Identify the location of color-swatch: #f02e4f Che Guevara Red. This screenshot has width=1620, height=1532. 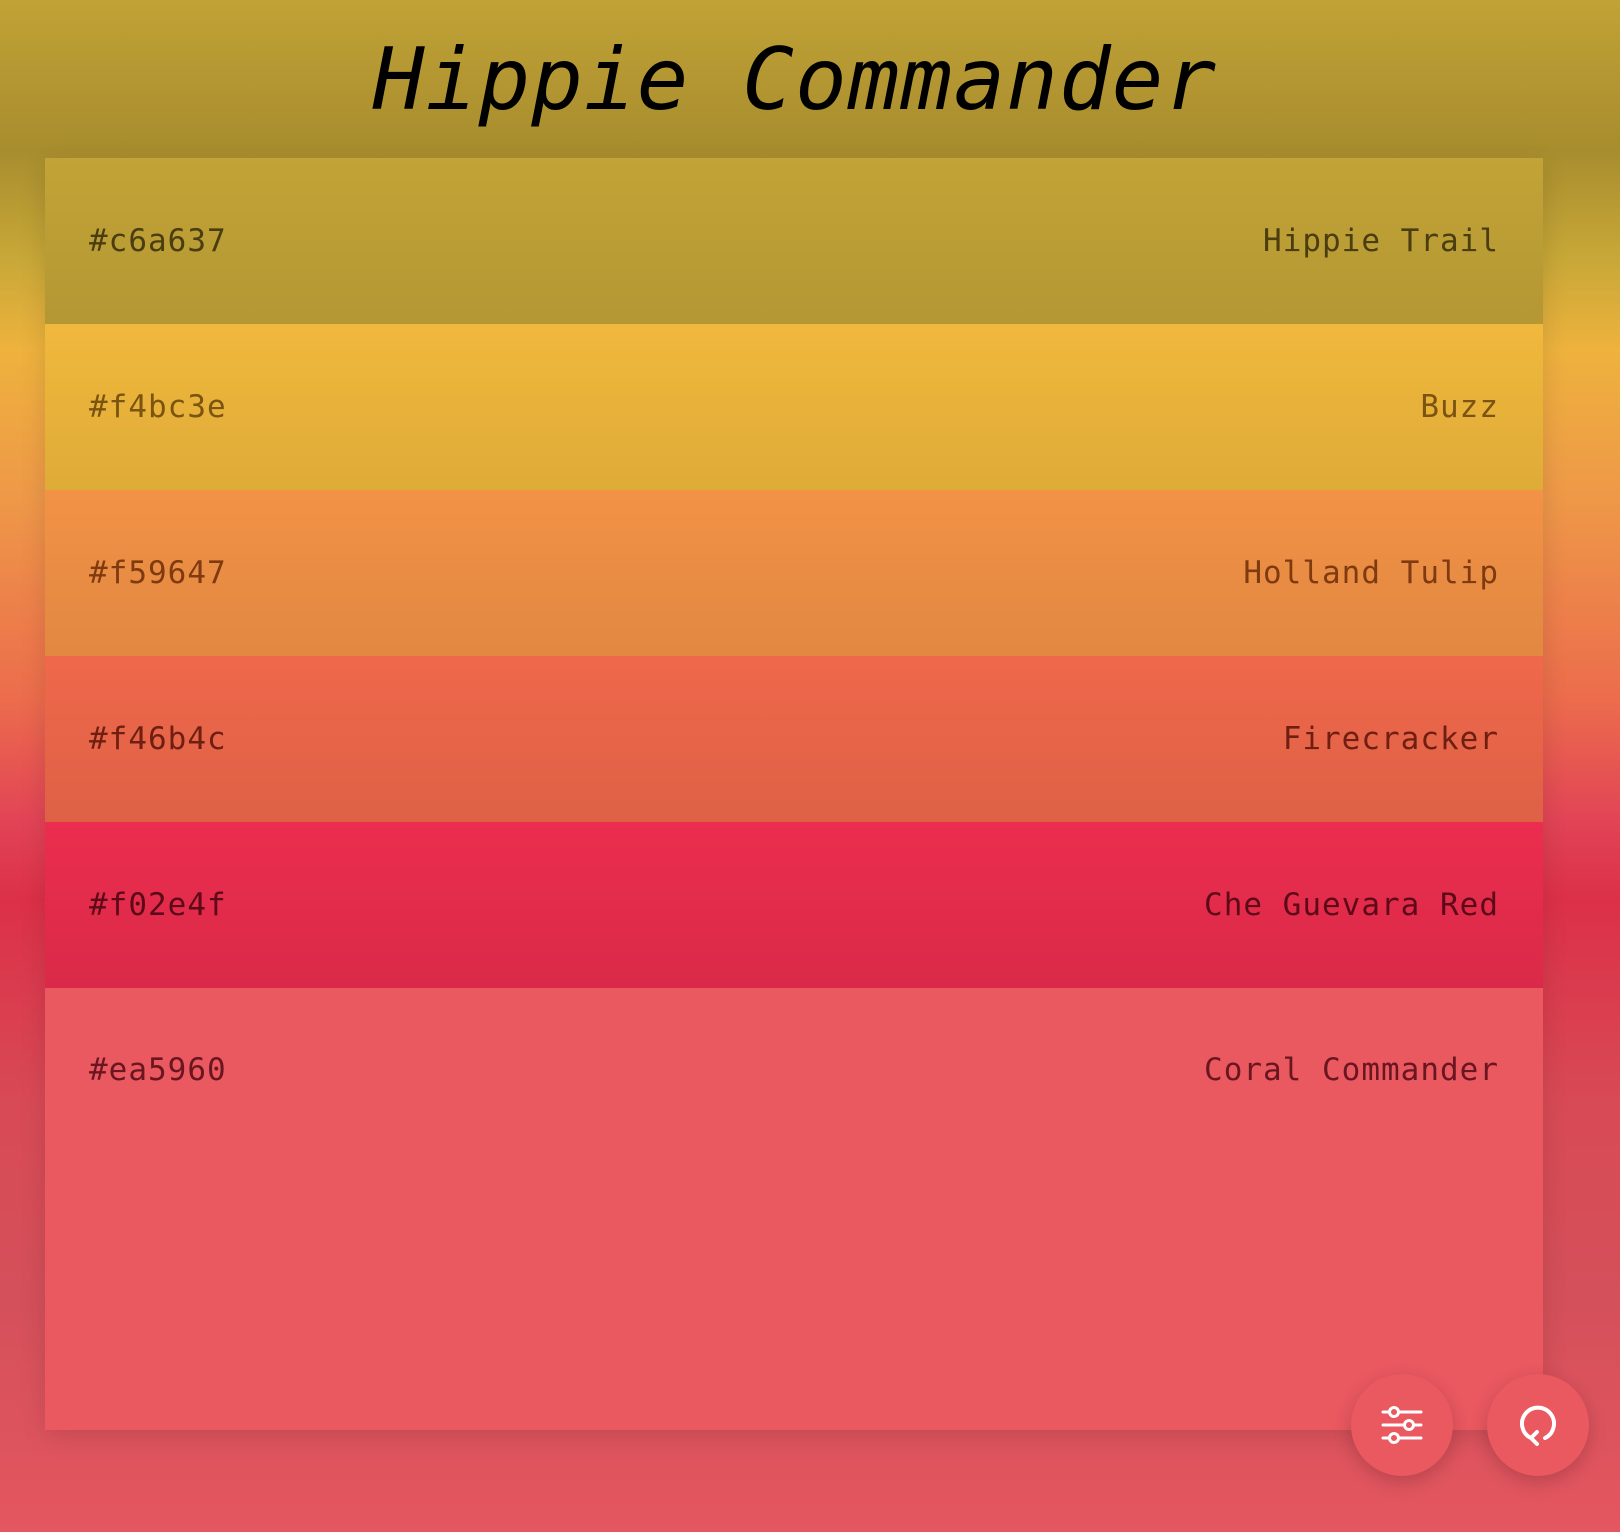
(794, 905).